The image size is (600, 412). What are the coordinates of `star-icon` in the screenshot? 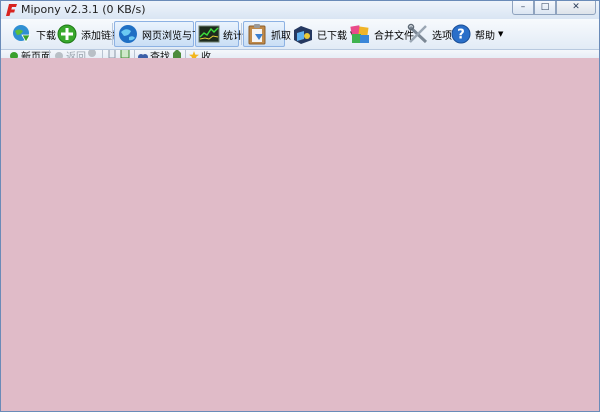 It's located at (194, 54).